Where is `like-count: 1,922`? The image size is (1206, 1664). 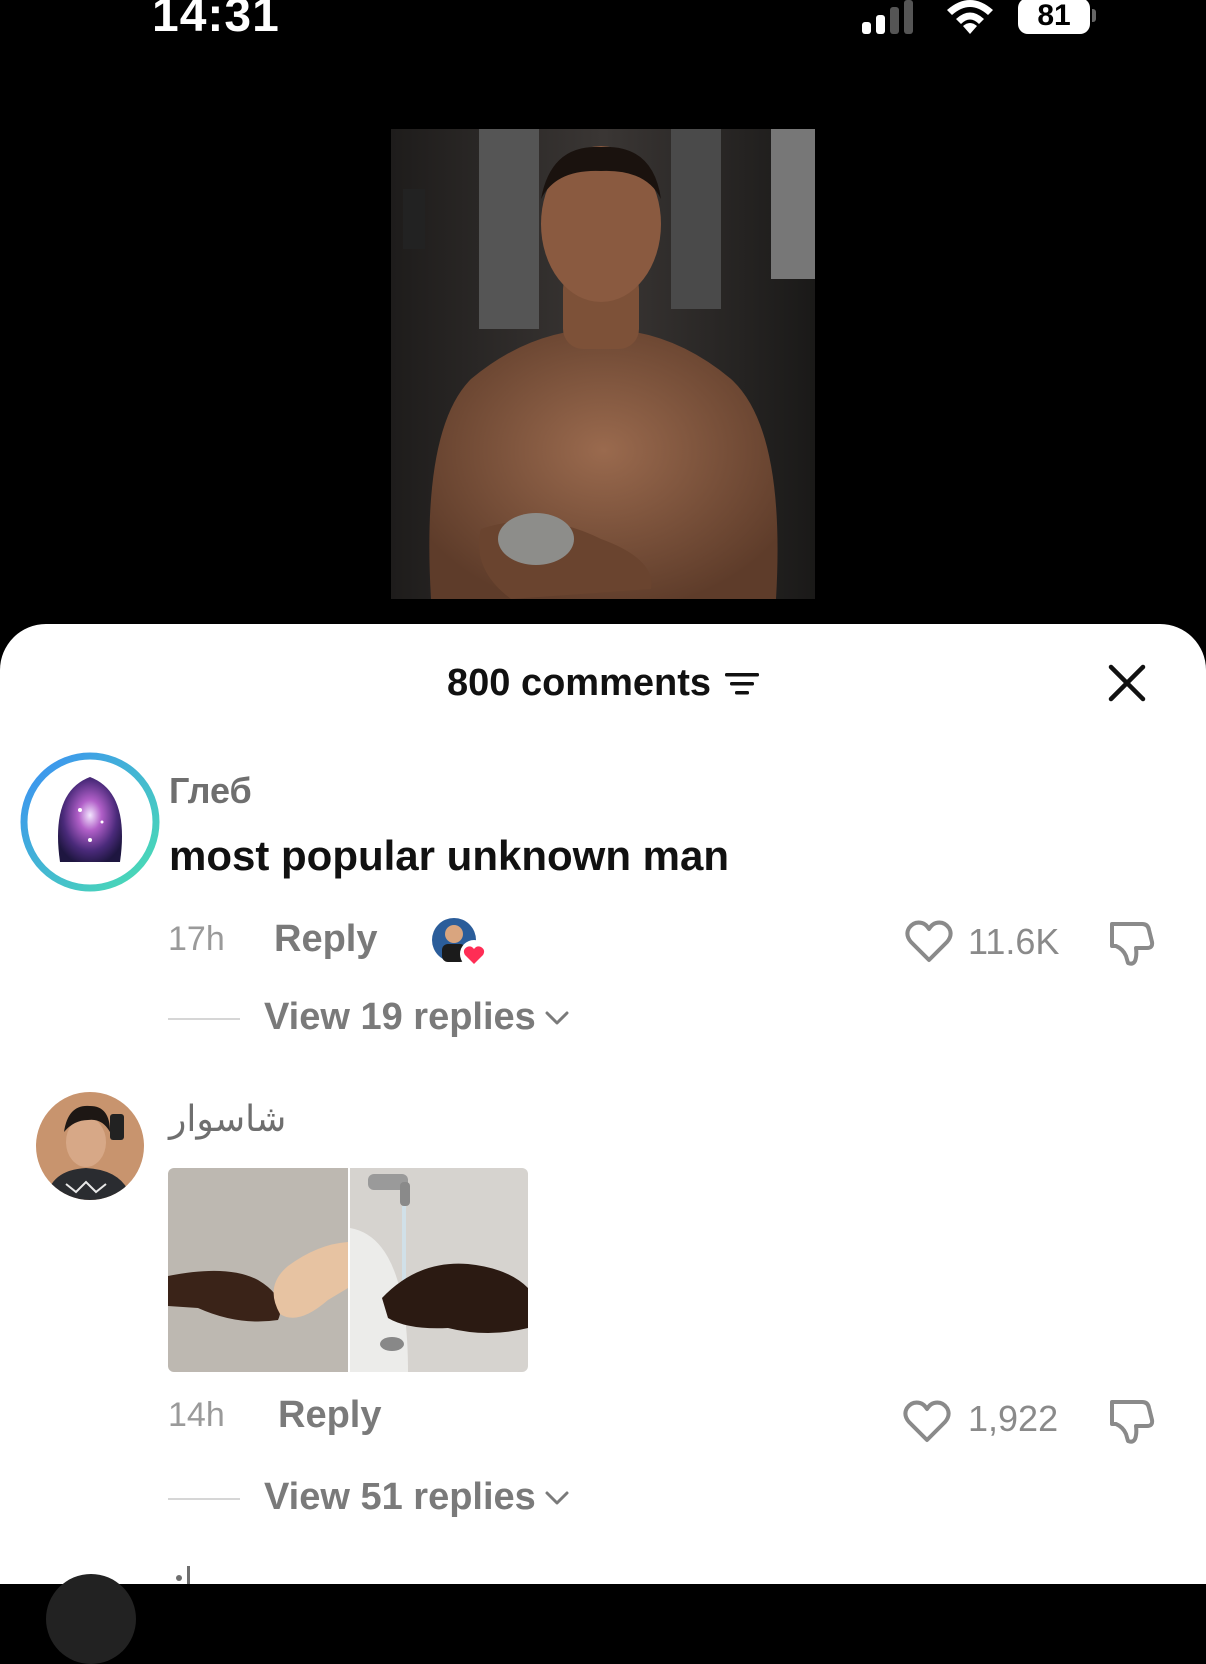 like-count: 1,922 is located at coordinates (1013, 1418).